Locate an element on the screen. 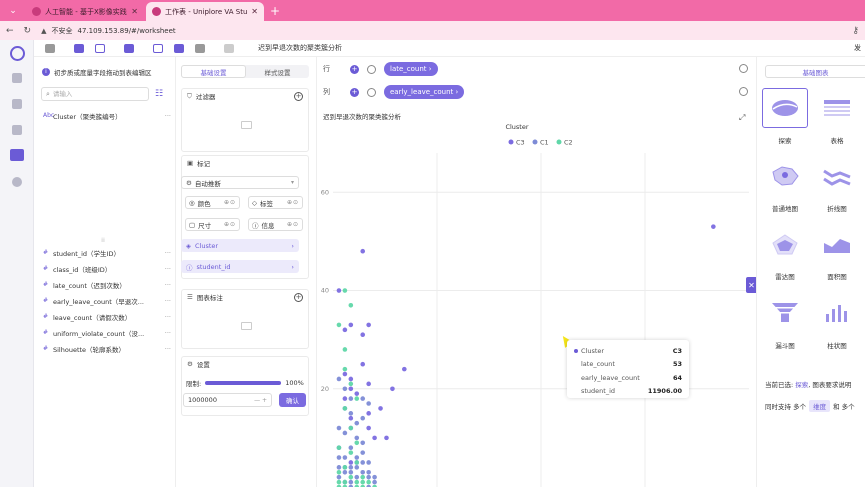  chart-type-map is located at coordinates (785, 176).